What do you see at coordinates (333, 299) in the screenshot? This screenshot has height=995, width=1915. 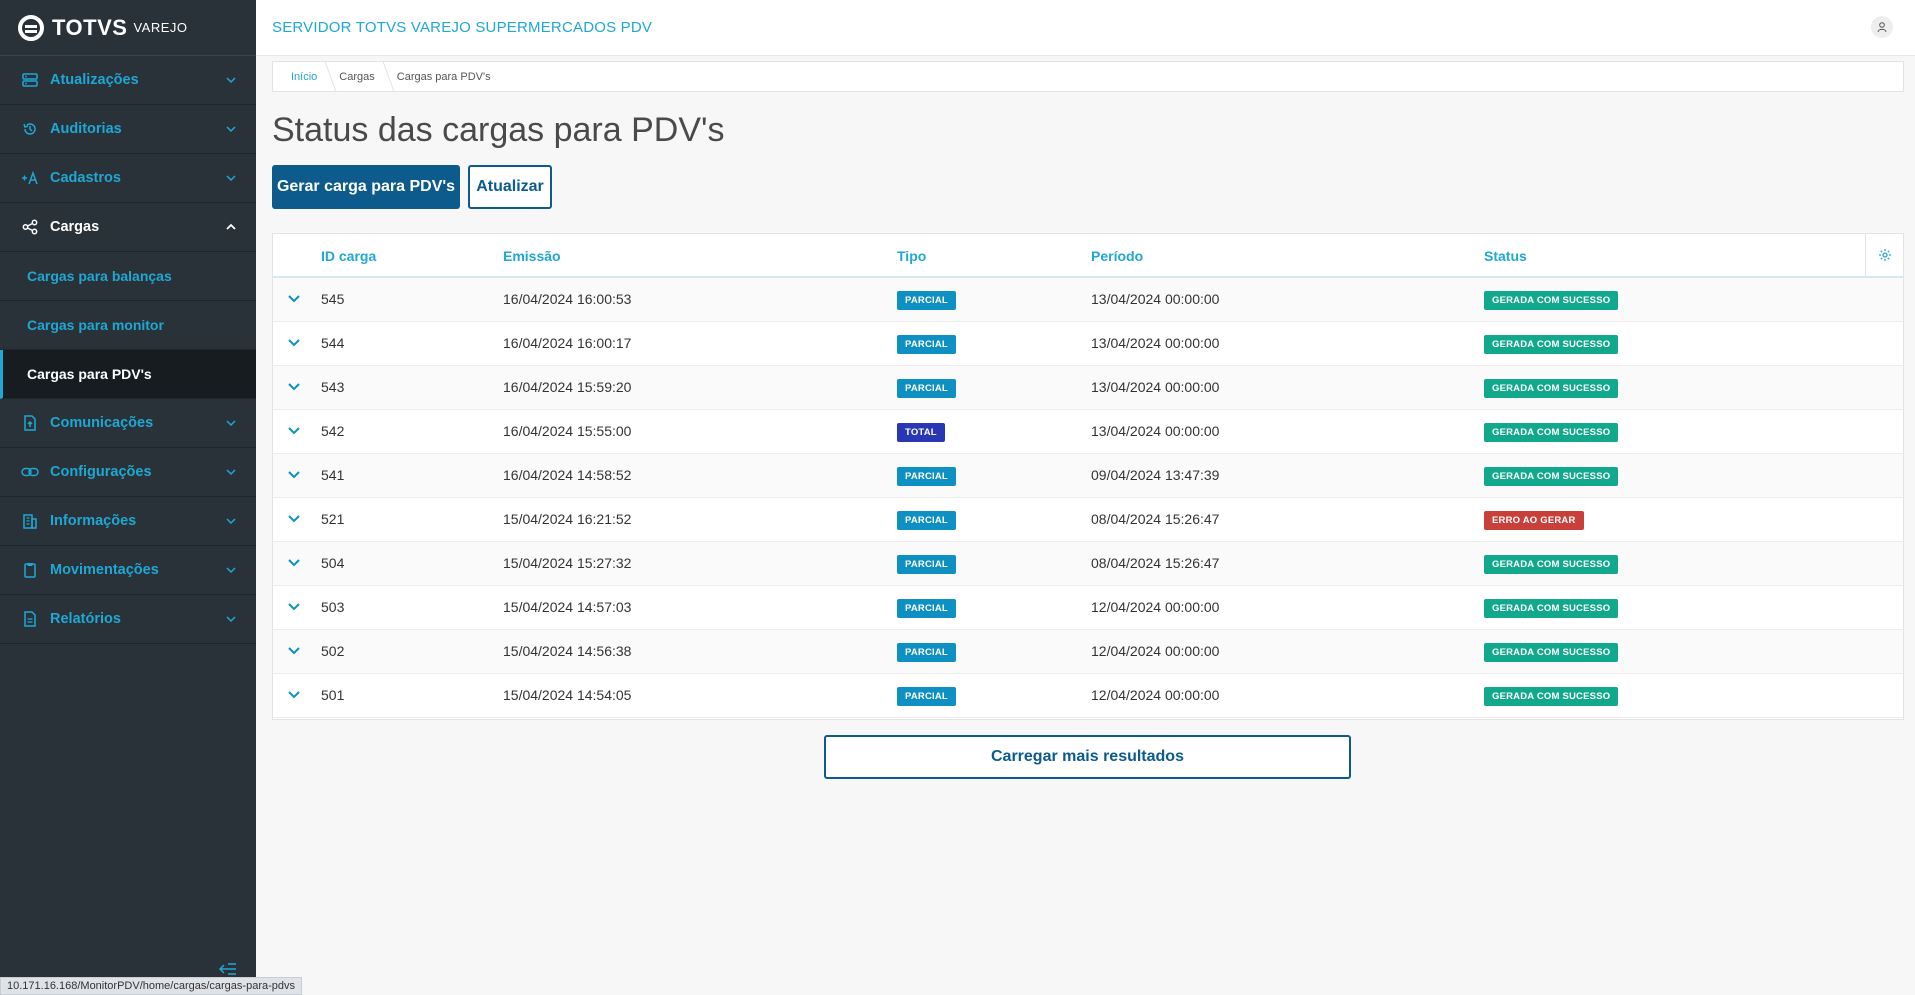 I see `cell-id: 545` at bounding box center [333, 299].